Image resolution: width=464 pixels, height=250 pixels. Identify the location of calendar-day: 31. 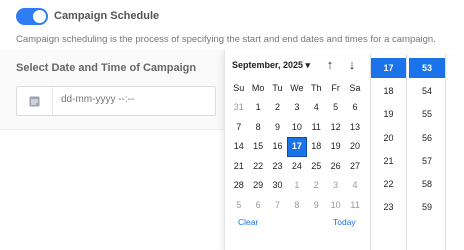
(238, 108).